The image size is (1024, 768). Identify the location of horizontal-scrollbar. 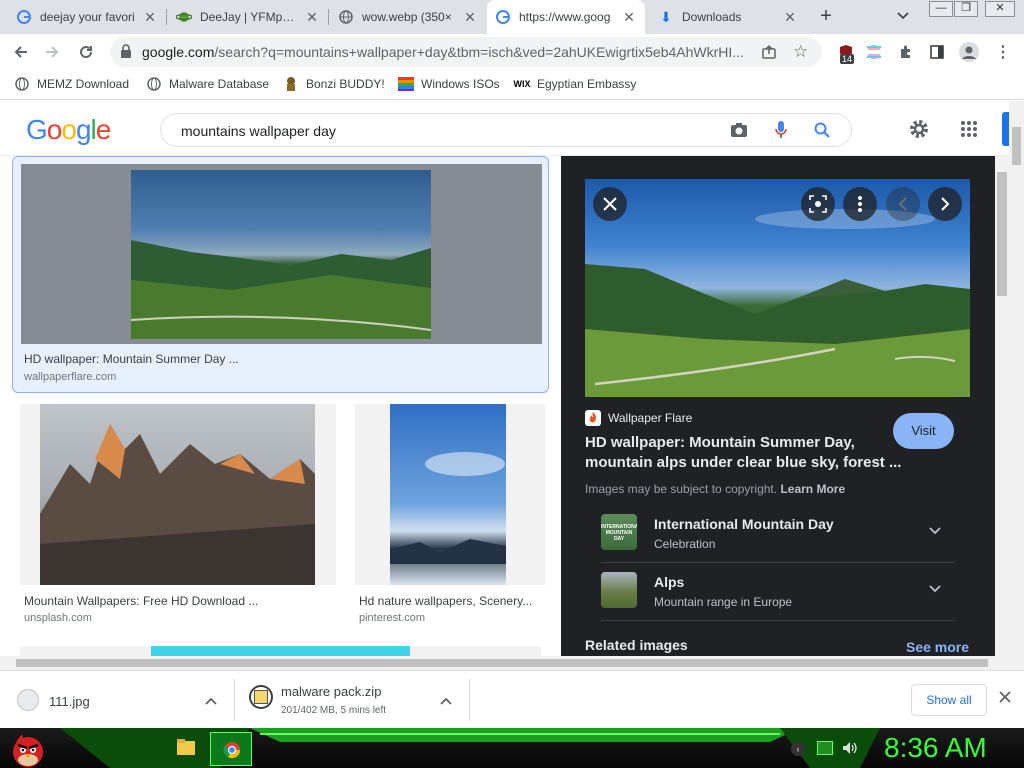
(504, 663).